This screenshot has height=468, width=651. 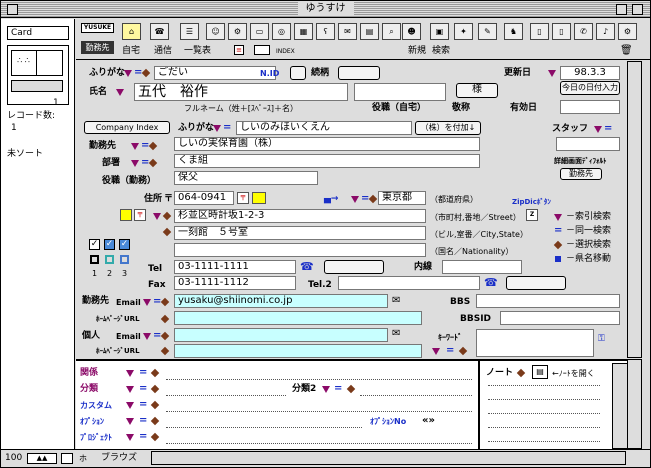 I want to click on fax-icon: ▤, so click(x=369, y=31).